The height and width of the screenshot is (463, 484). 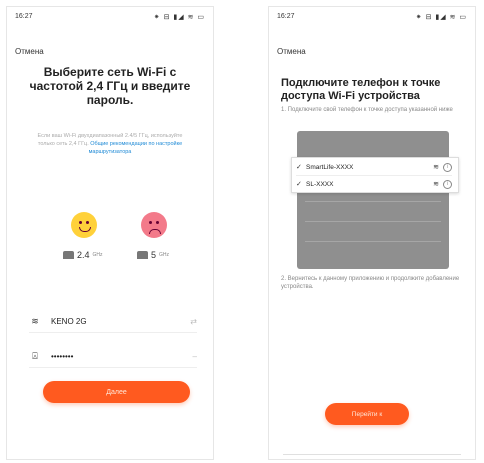 I want to click on password-field: ⍓ •••••••• –, so click(x=113, y=356).